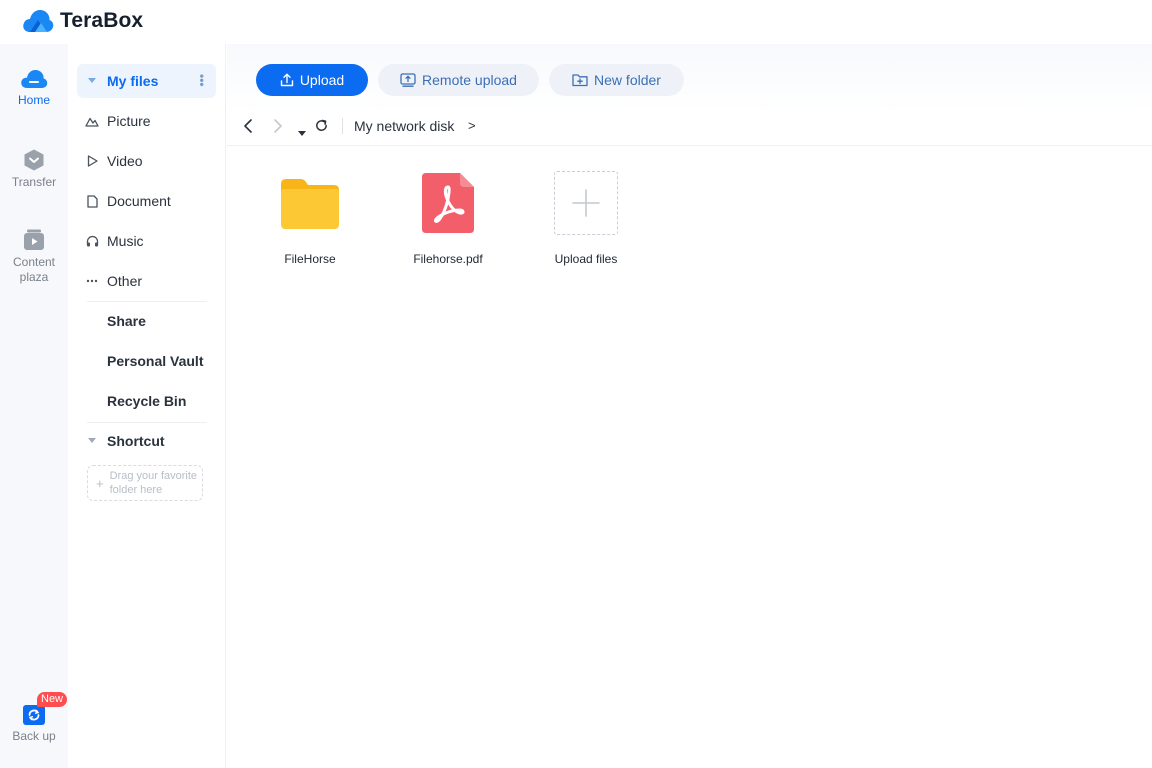 This screenshot has width=1152, height=768. What do you see at coordinates (321, 128) in the screenshot?
I see `refresh-icon` at bounding box center [321, 128].